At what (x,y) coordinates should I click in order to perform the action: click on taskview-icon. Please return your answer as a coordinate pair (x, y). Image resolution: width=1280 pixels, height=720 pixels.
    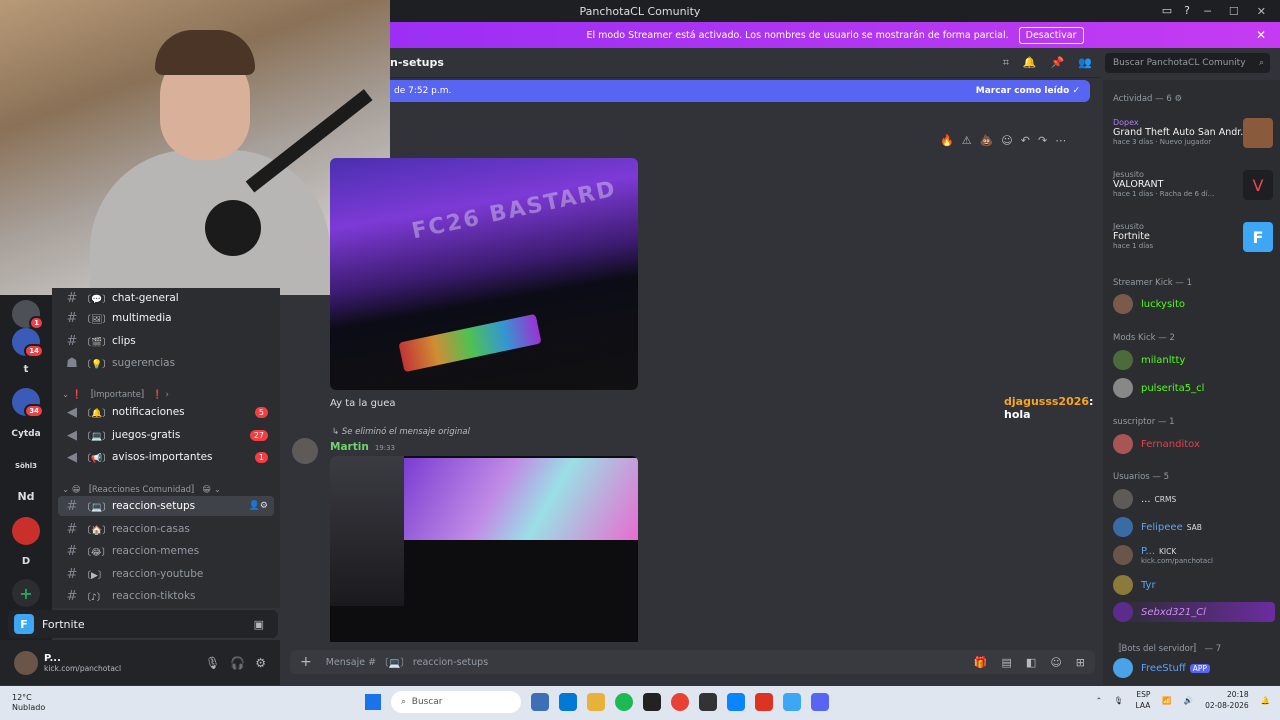
    Looking at the image, I should click on (540, 702).